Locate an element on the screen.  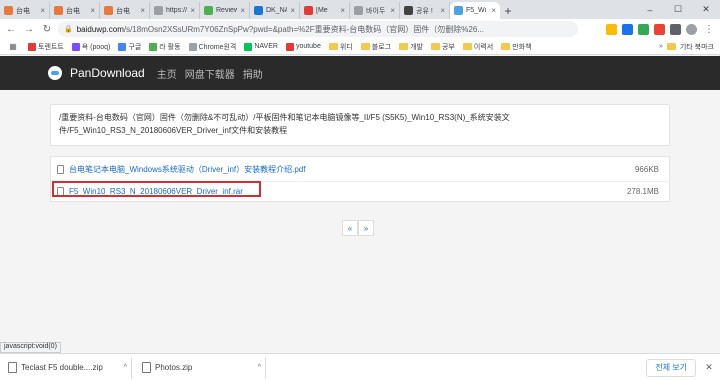
tab-label: 바이두 is located at coordinates (376, 11).